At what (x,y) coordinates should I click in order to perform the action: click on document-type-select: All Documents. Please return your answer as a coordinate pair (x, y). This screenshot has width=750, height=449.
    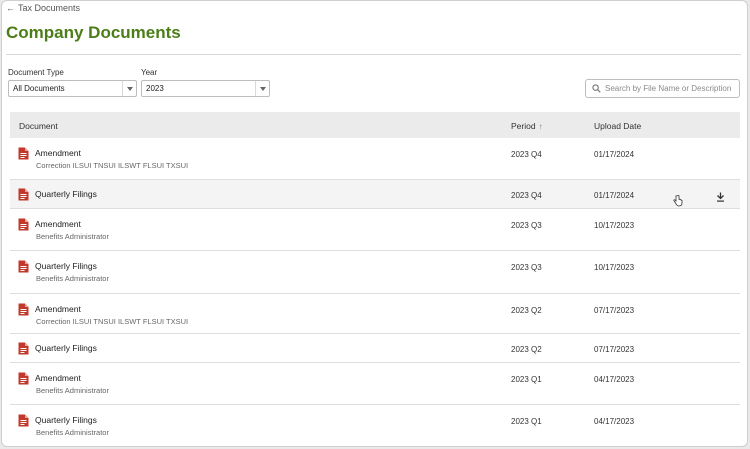
    Looking at the image, I should click on (72, 88).